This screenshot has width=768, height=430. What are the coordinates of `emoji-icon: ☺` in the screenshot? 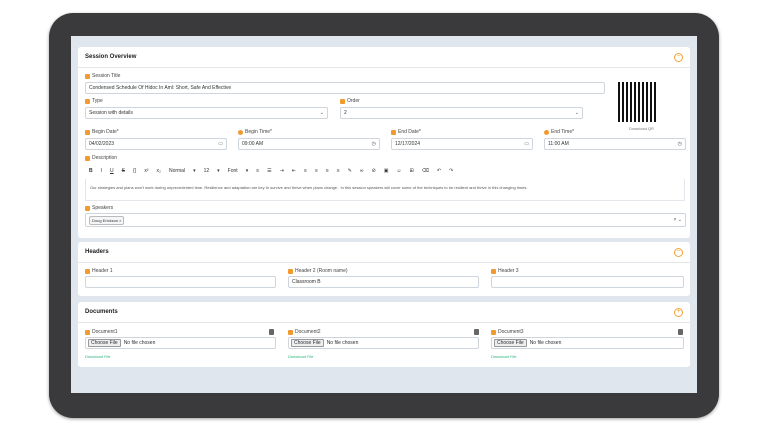 It's located at (398, 171).